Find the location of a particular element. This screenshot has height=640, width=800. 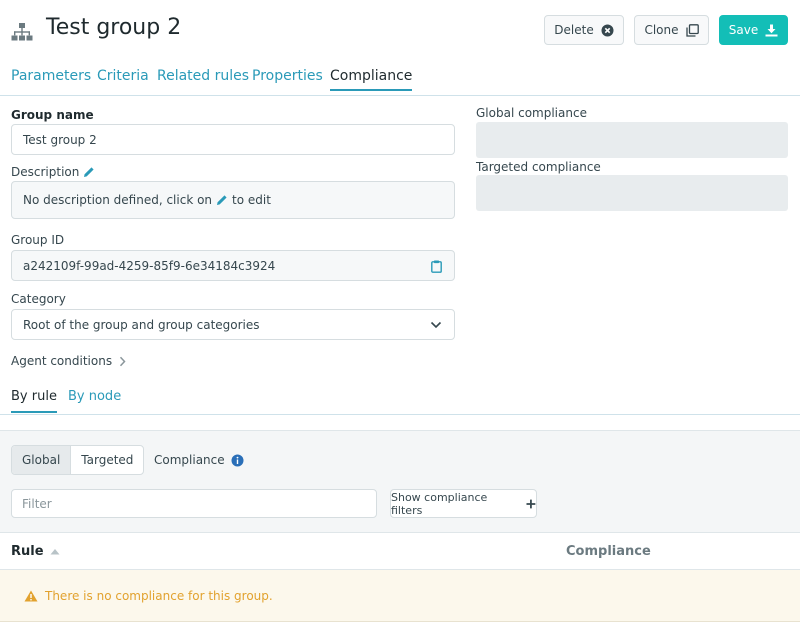

targeted-compliance-bar is located at coordinates (632, 193).